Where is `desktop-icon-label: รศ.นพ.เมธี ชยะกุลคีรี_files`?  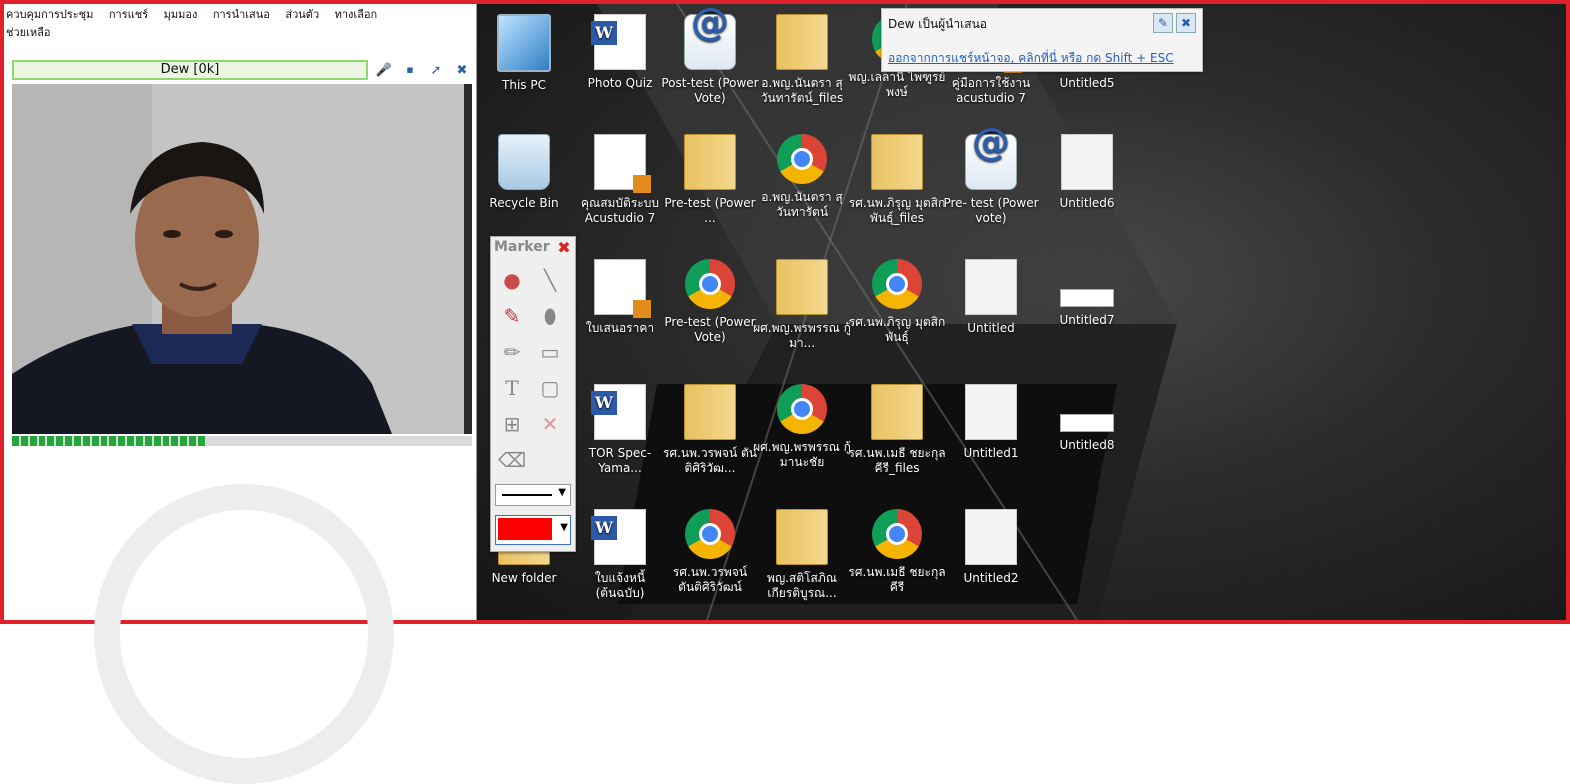 desktop-icon-label: รศ.นพ.เมธี ชยะกุลคีรี_files is located at coordinates (897, 460).